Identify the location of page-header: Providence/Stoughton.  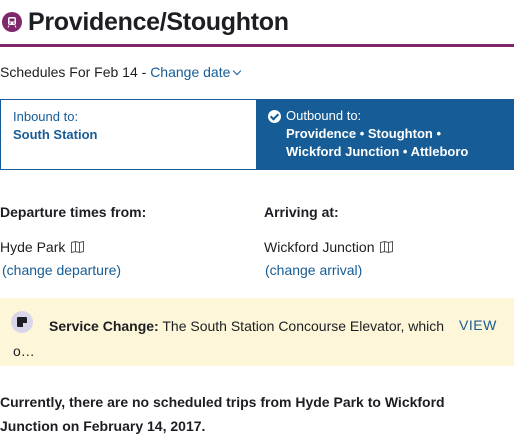
(257, 26).